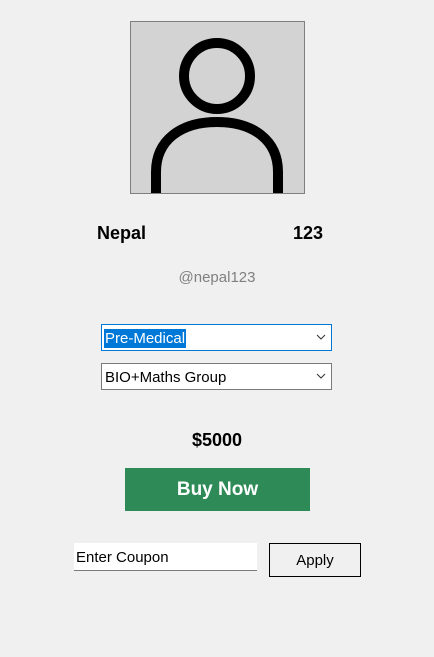 The image size is (434, 657). I want to click on user-silhouette-icon, so click(217, 115).